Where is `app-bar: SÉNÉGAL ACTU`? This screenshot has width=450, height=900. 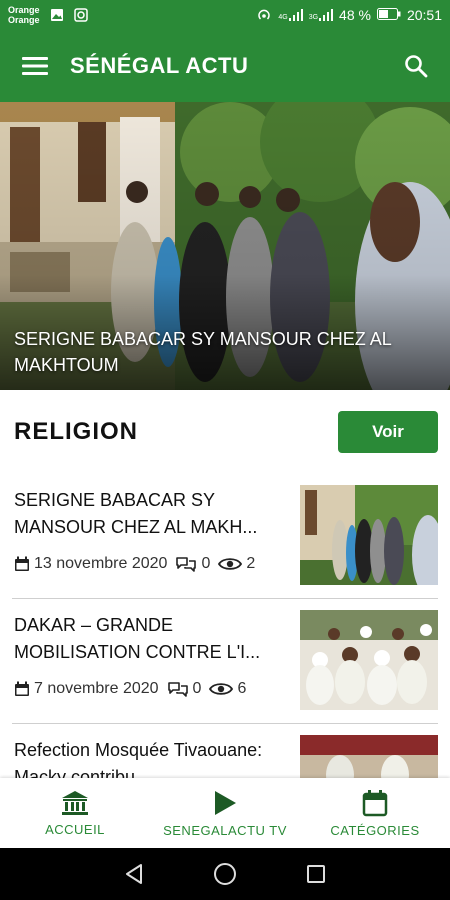
app-bar: SÉNÉGAL ACTU is located at coordinates (225, 66).